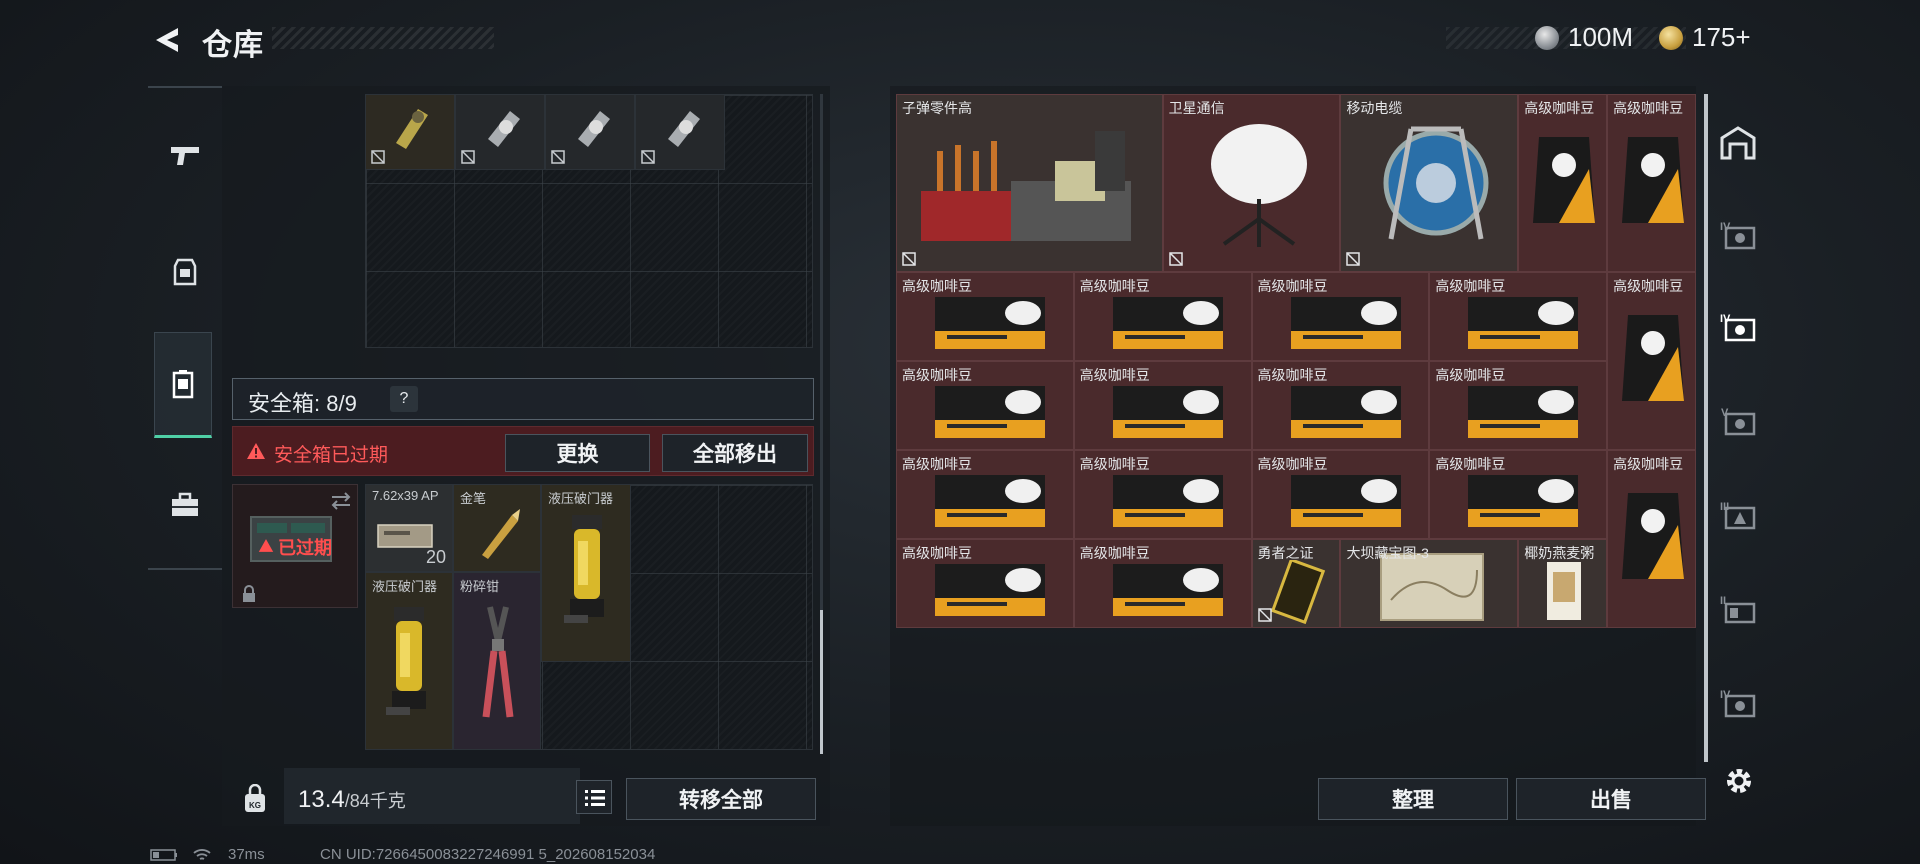 The height and width of the screenshot is (864, 1920). What do you see at coordinates (1429, 583) in the screenshot?
I see `stash-item-map: 大坝藏宝图-3` at bounding box center [1429, 583].